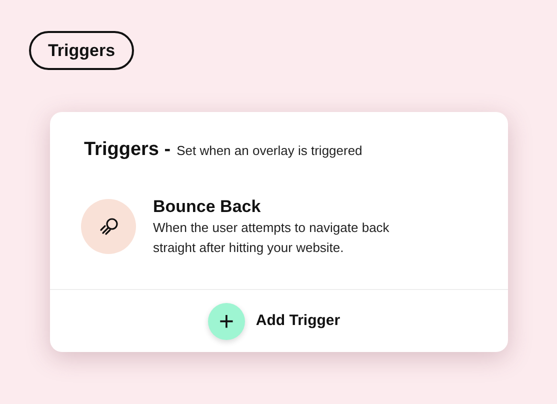  What do you see at coordinates (269, 151) in the screenshot?
I see `card-subtitle: Set when an overlay is triggered` at bounding box center [269, 151].